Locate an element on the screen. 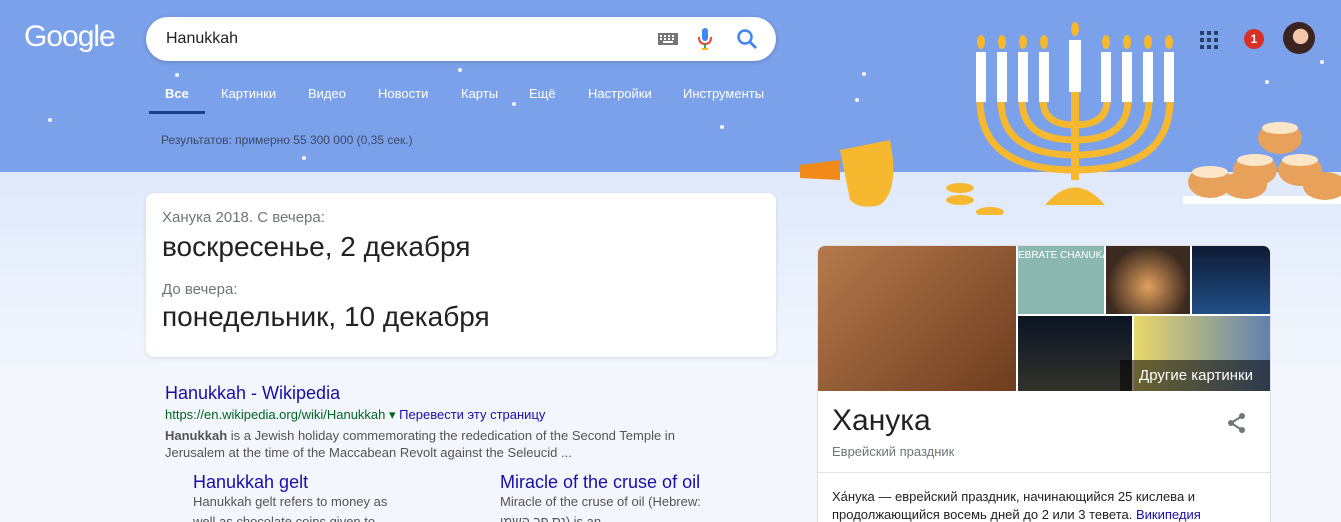  google-logo: Google is located at coordinates (70, 37).